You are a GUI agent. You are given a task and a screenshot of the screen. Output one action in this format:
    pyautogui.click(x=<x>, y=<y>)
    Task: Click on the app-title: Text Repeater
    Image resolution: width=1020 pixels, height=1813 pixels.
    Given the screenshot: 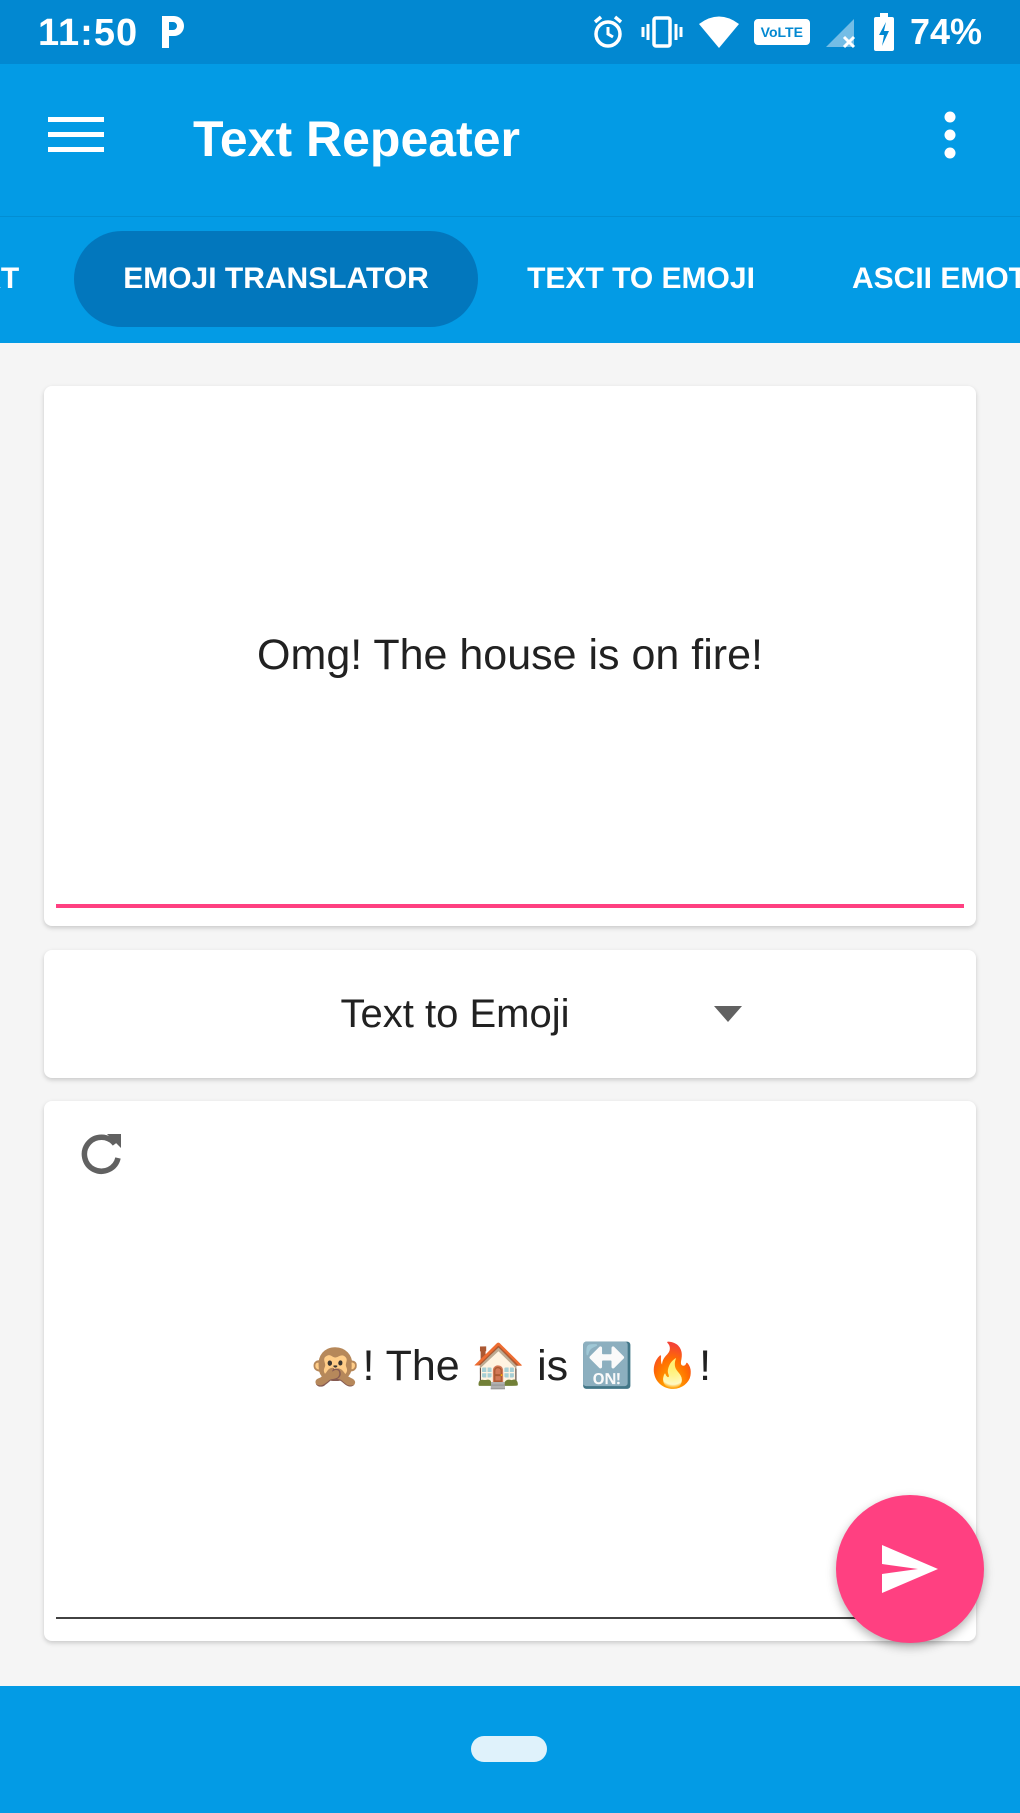 What is the action you would take?
    pyautogui.click(x=356, y=139)
    